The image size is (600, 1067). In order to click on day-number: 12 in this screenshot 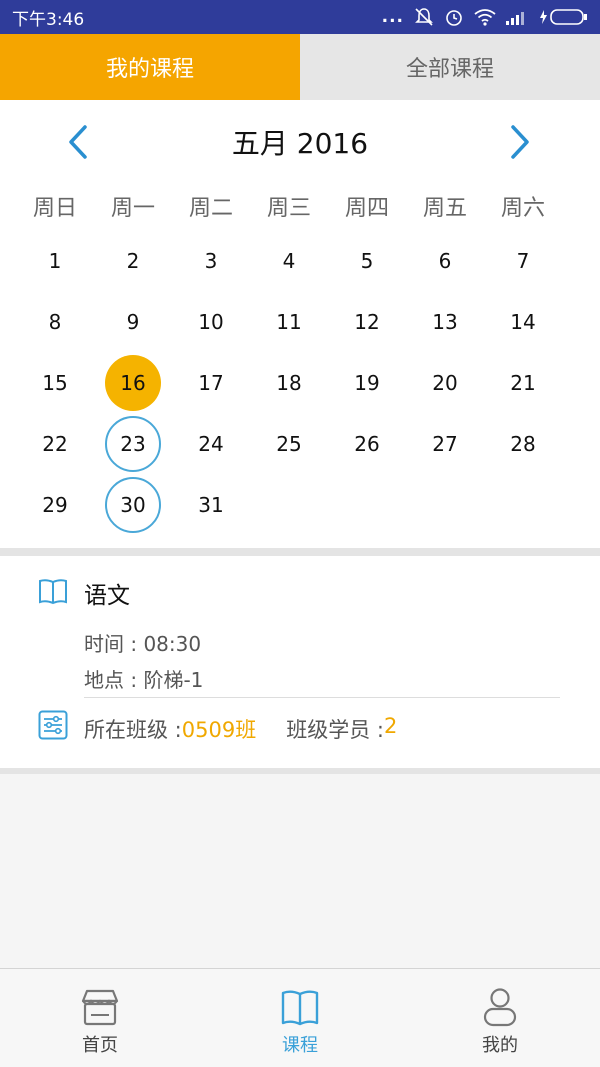, I will do `click(367, 321)`.